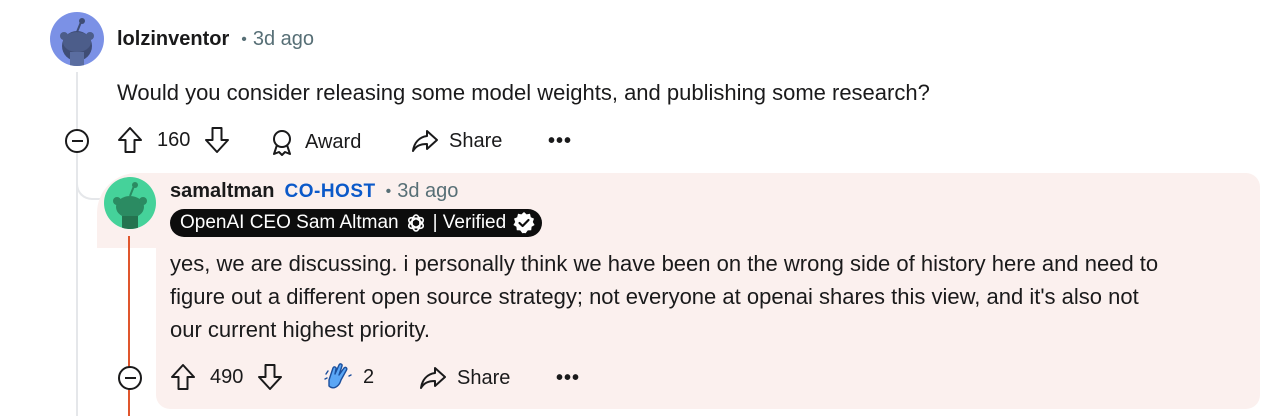 The width and height of the screenshot is (1280, 416). I want to click on vote-group: 160, so click(173, 140).